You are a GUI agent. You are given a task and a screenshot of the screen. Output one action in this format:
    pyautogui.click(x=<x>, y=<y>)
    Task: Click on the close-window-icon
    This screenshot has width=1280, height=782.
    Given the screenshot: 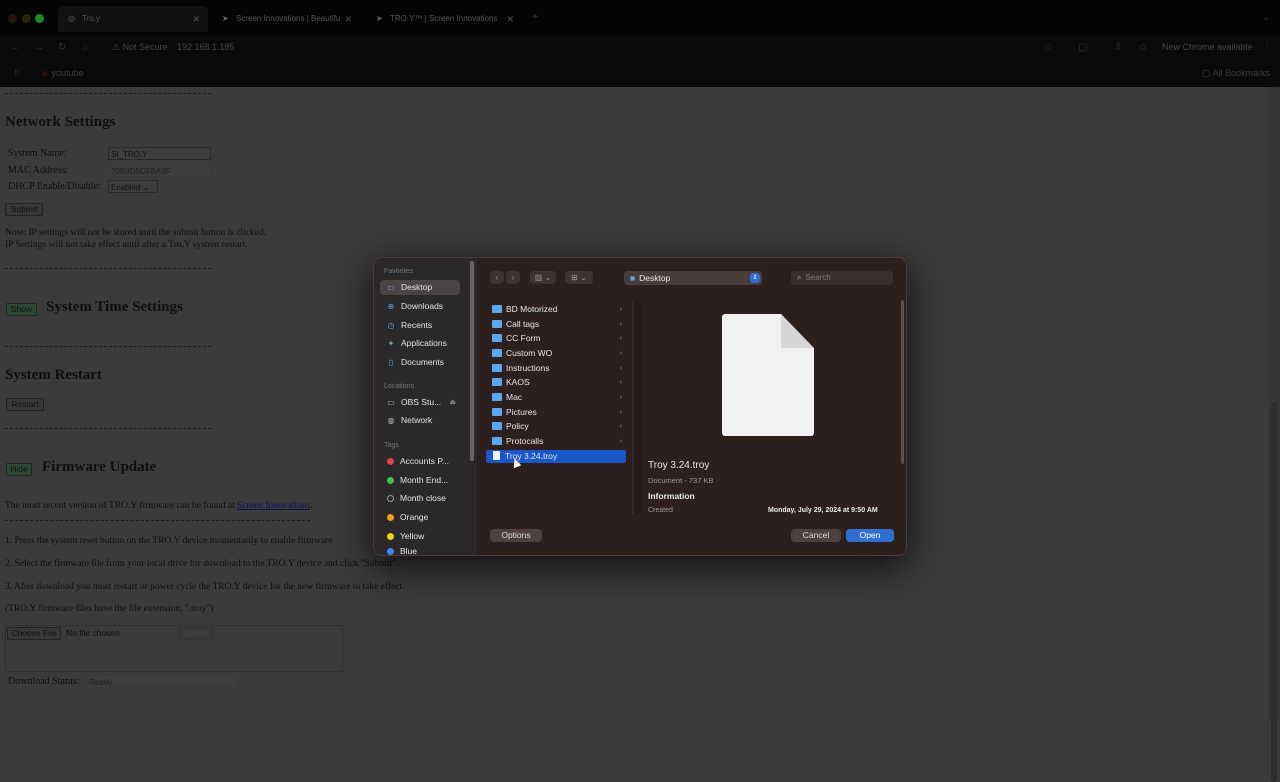 What is the action you would take?
    pyautogui.click(x=12, y=18)
    